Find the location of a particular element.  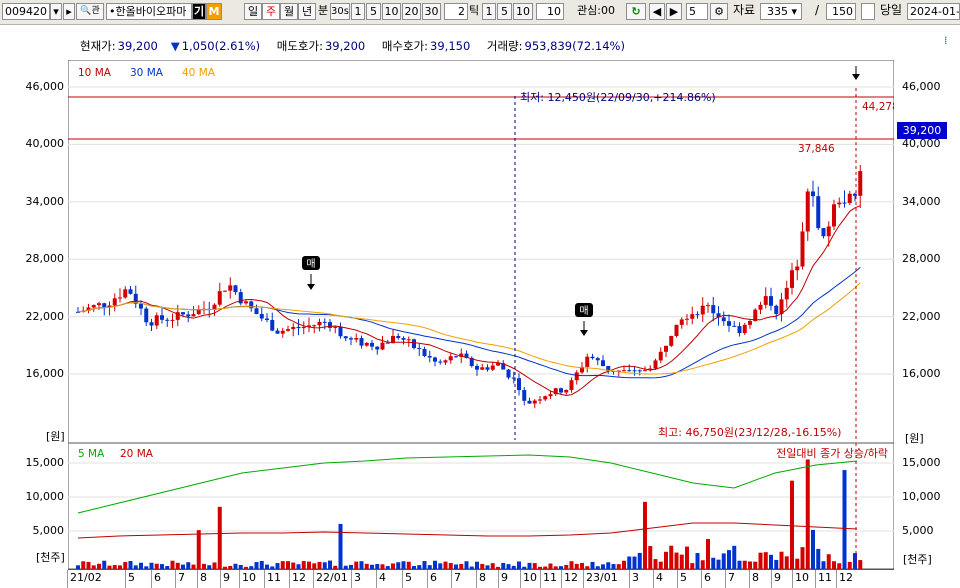

panel-expand-icon: ⁞ is located at coordinates (946, 40).